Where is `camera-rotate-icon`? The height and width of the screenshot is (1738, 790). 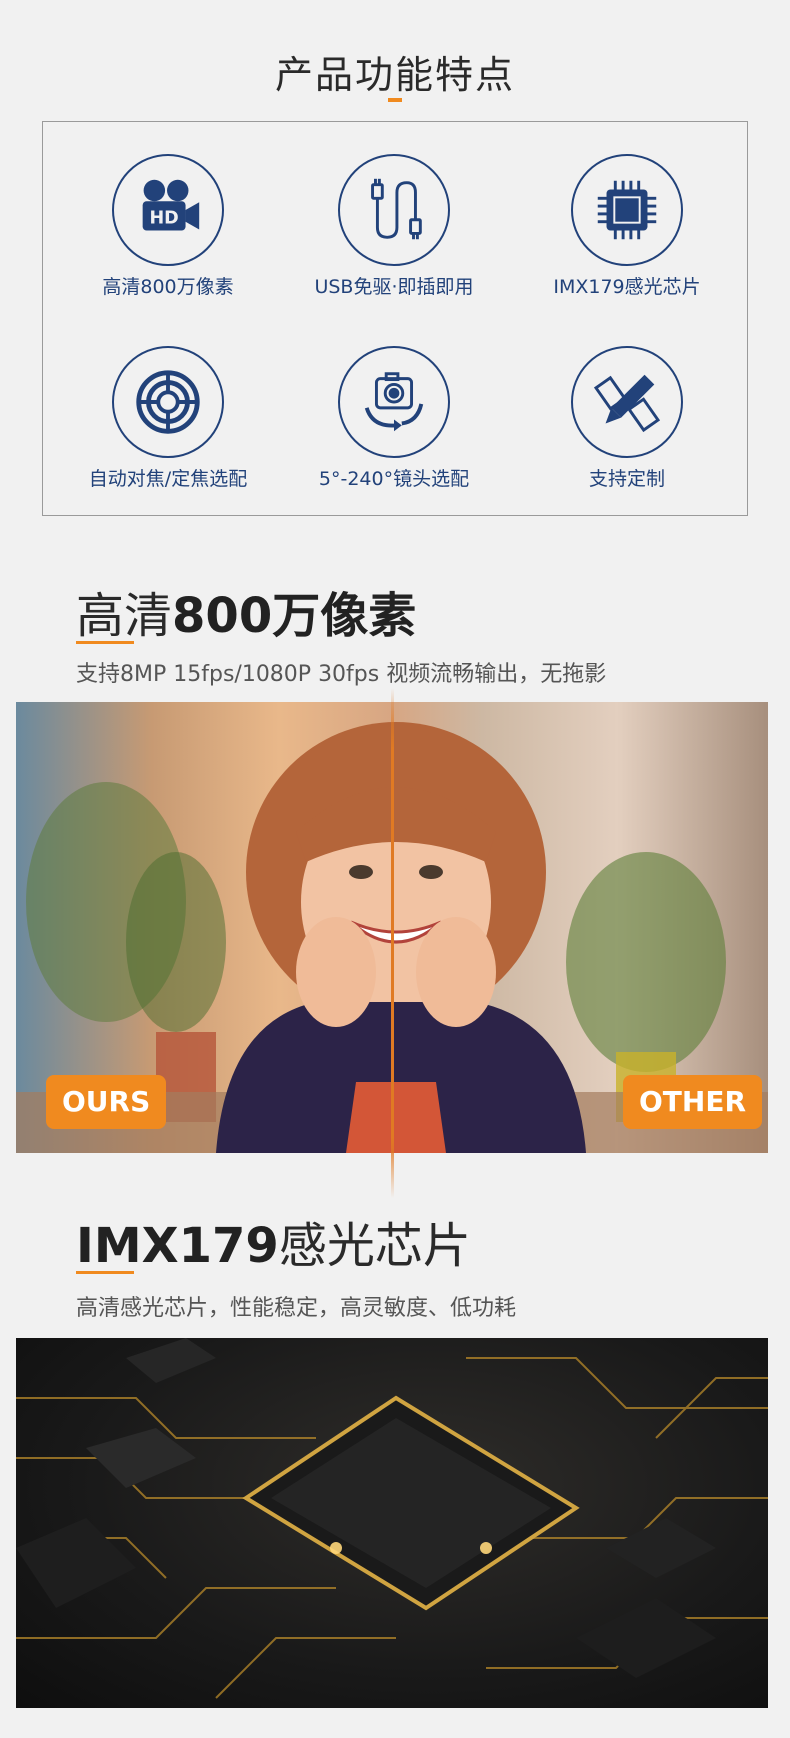 camera-rotate-icon is located at coordinates (394, 402).